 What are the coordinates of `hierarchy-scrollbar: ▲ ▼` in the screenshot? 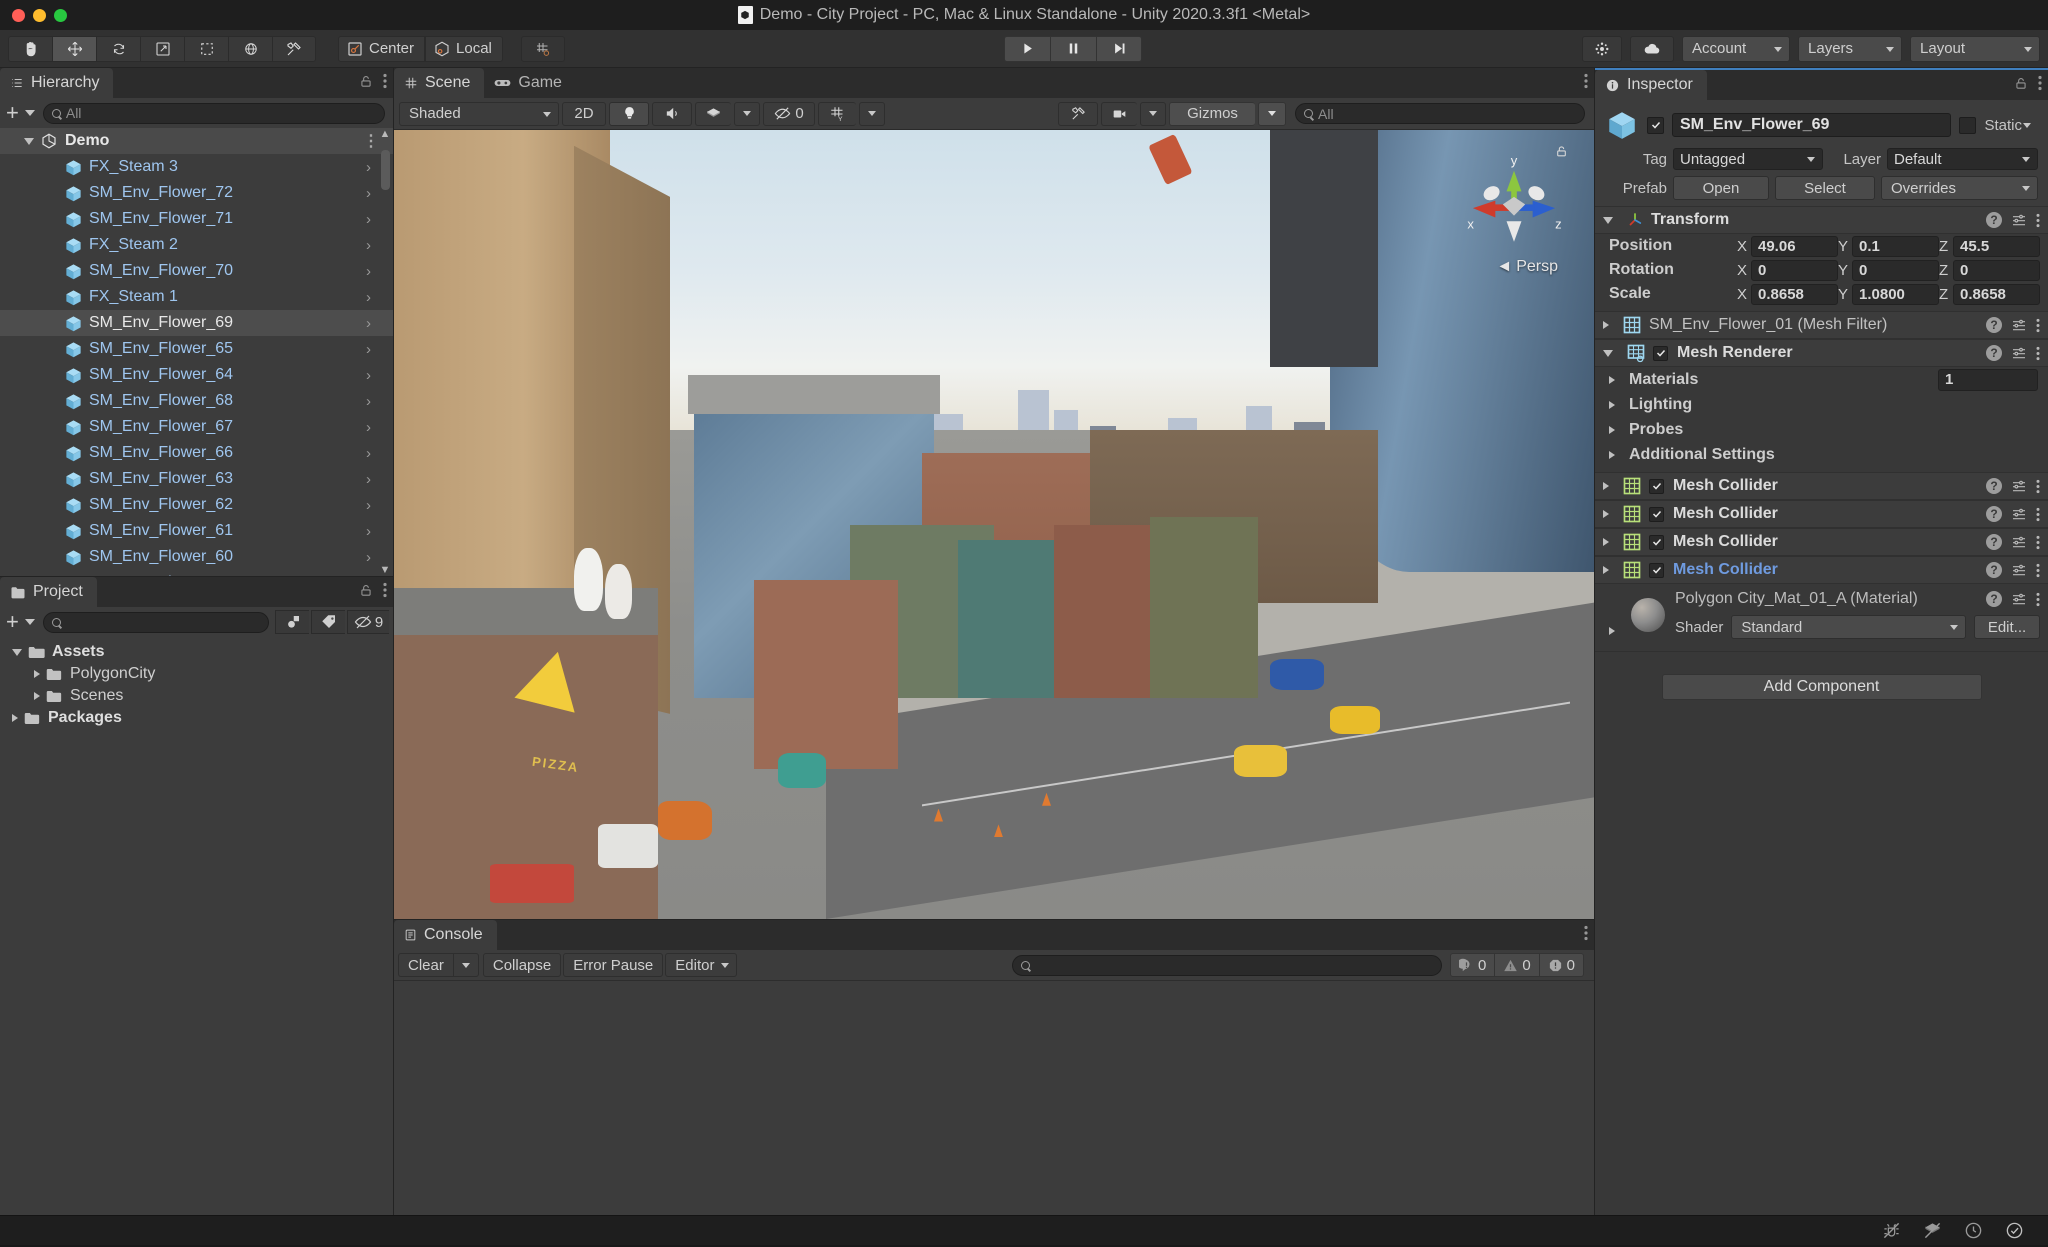 It's located at (385, 352).